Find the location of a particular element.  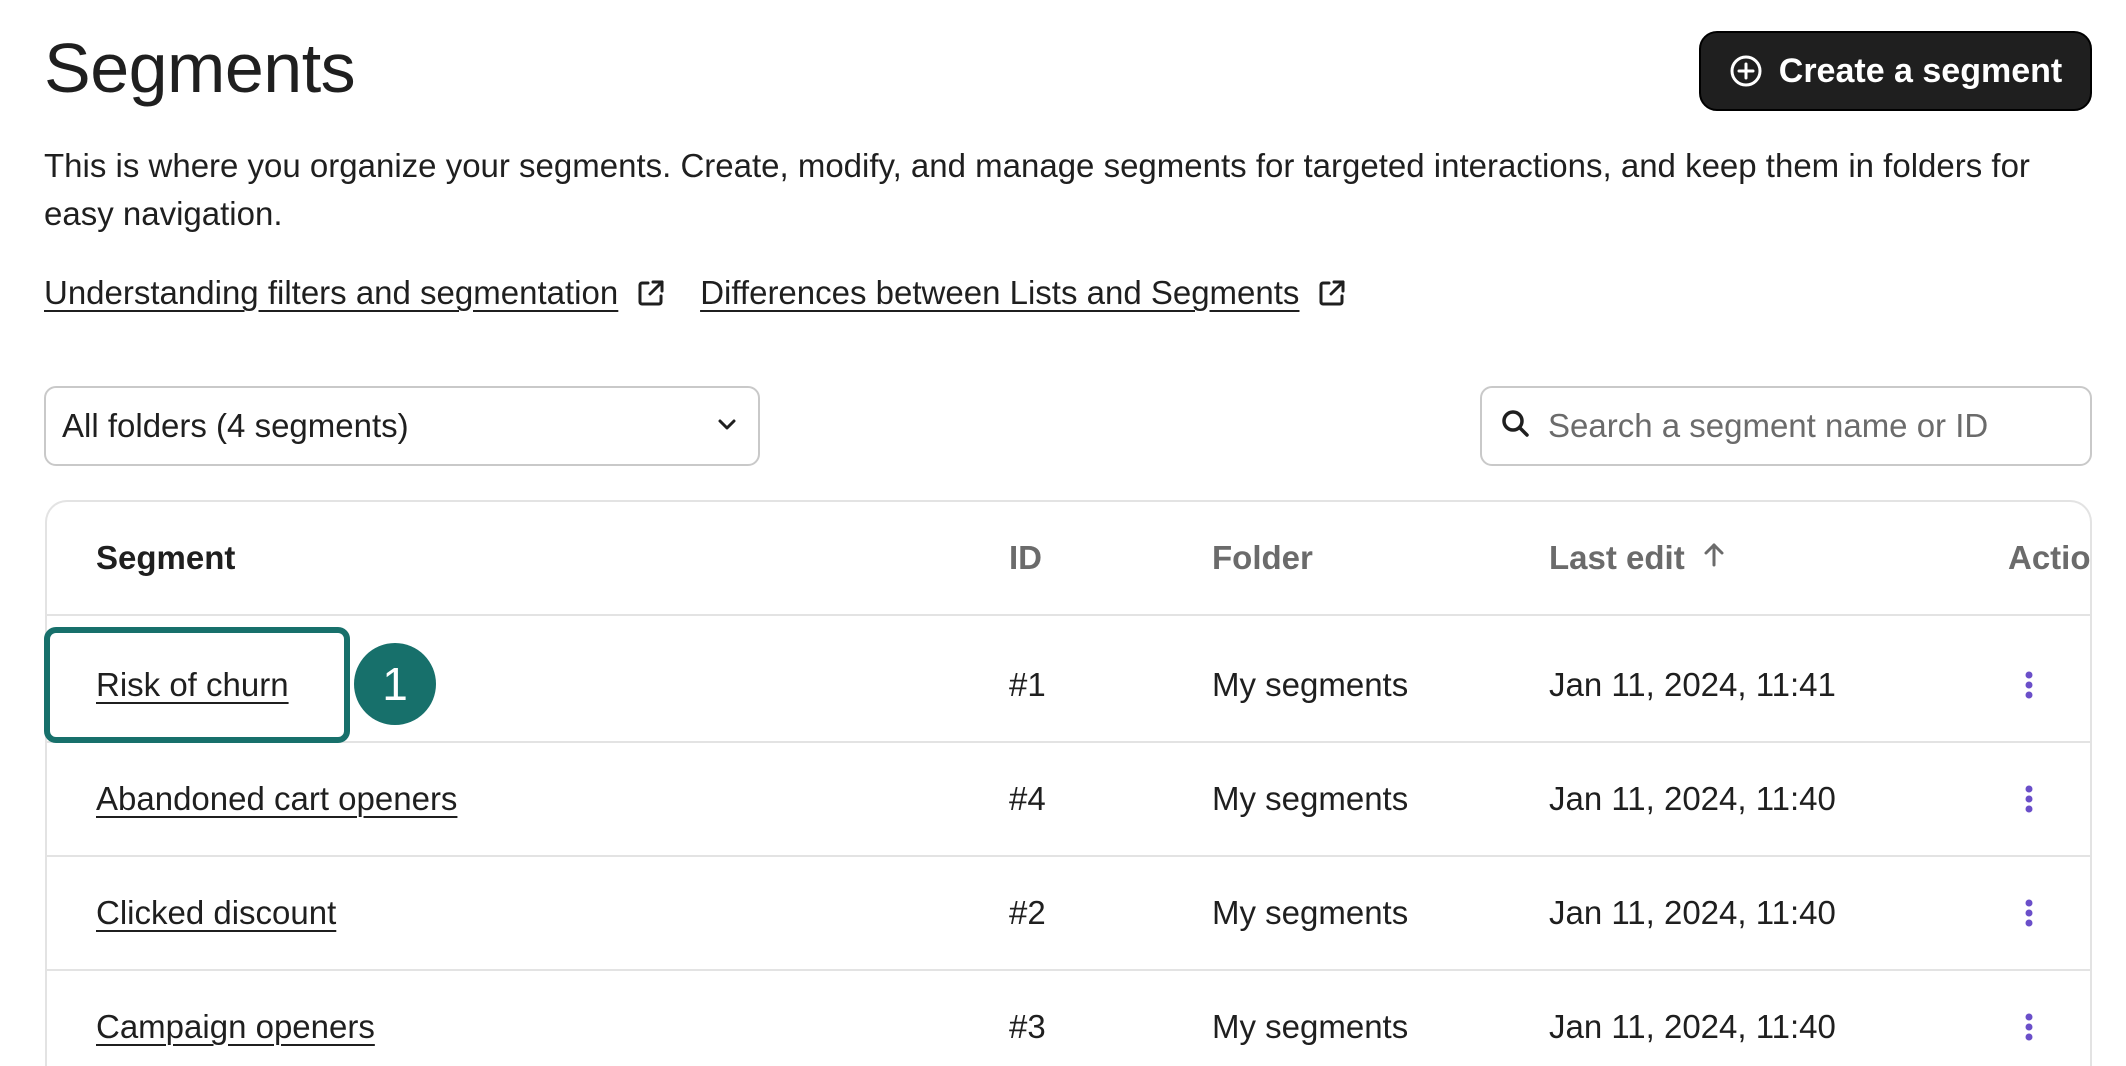

segment-link: Abandoned cart openers is located at coordinates (276, 799).